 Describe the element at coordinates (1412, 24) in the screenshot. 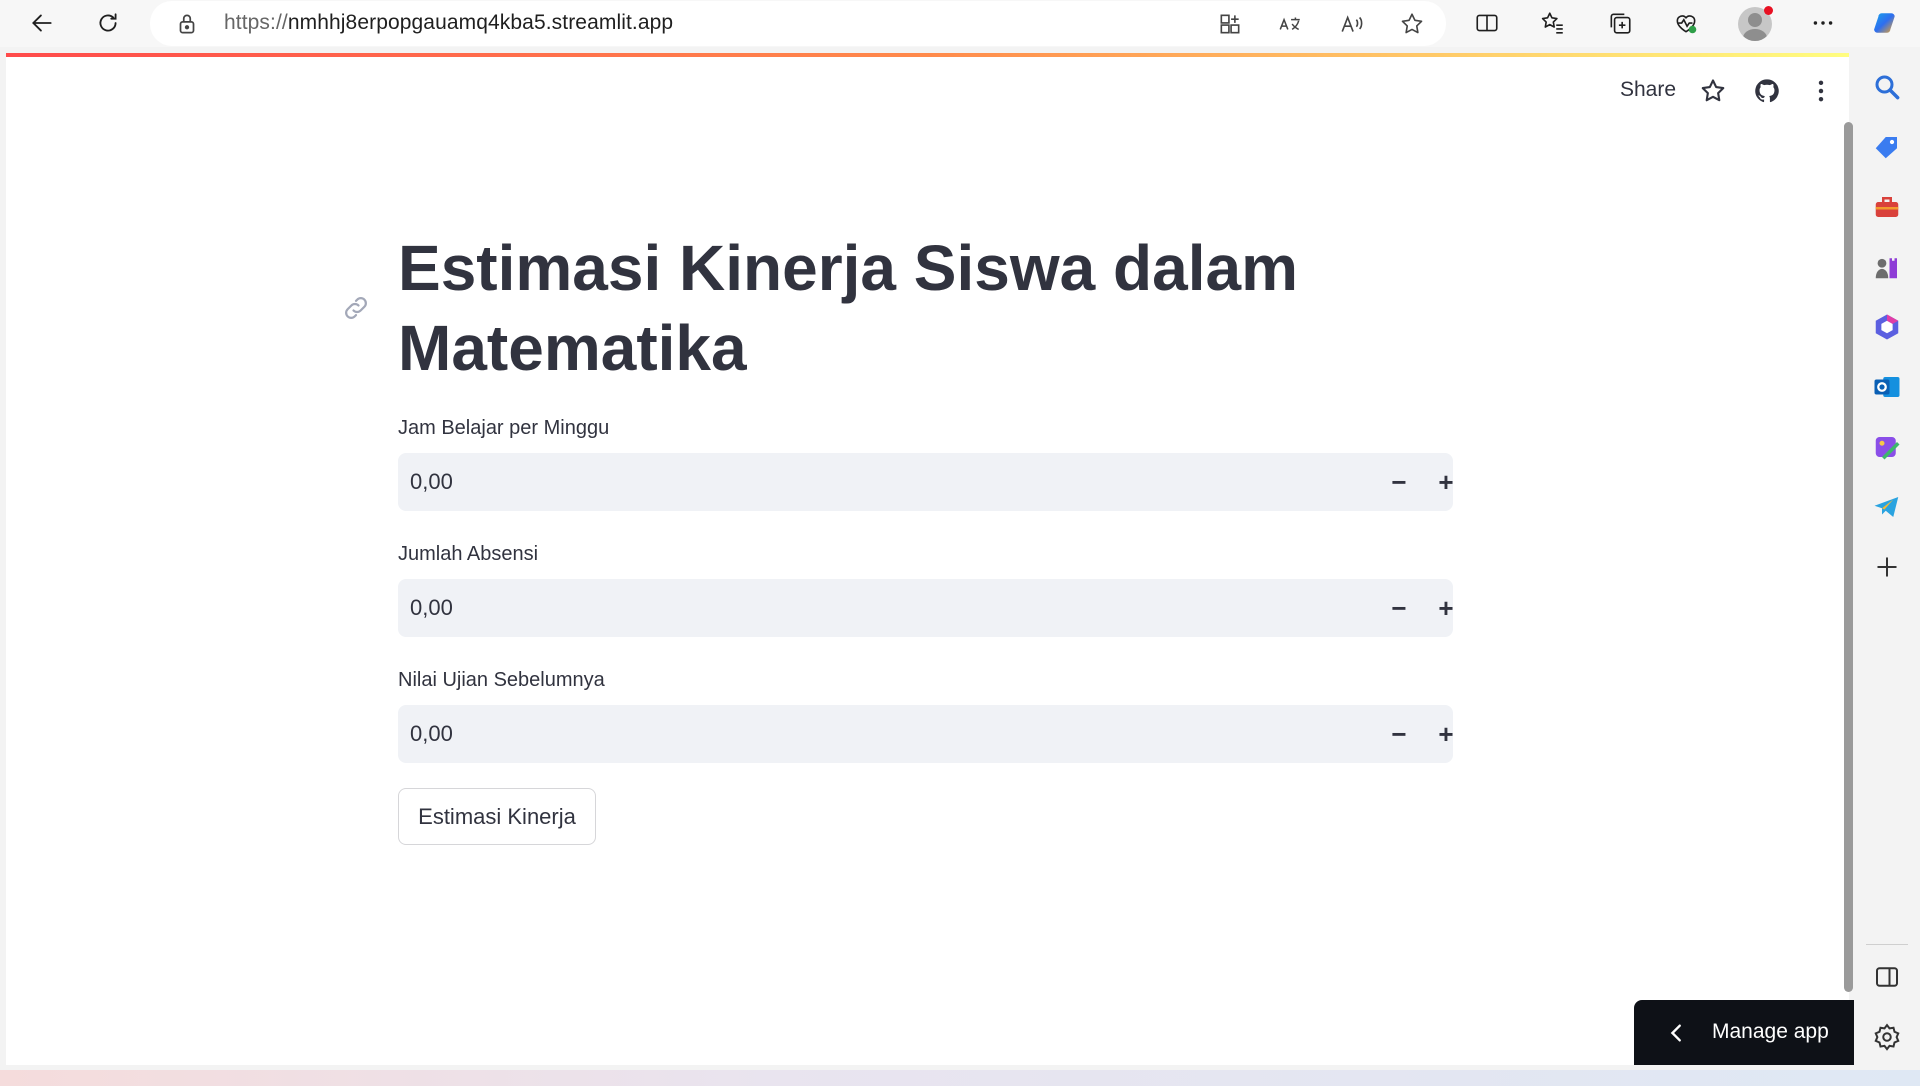

I see `favorite-star-icon` at that location.